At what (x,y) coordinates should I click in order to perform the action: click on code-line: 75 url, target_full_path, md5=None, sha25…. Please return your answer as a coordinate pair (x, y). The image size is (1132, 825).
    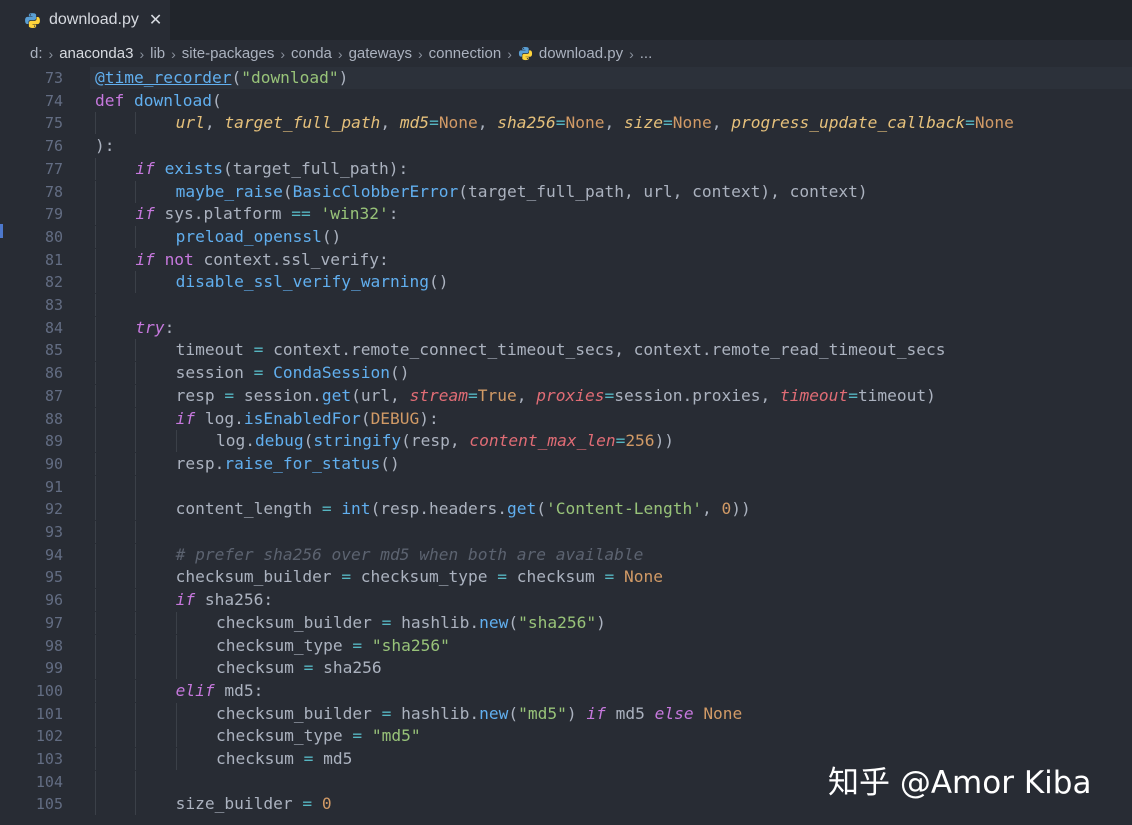
    Looking at the image, I should click on (566, 123).